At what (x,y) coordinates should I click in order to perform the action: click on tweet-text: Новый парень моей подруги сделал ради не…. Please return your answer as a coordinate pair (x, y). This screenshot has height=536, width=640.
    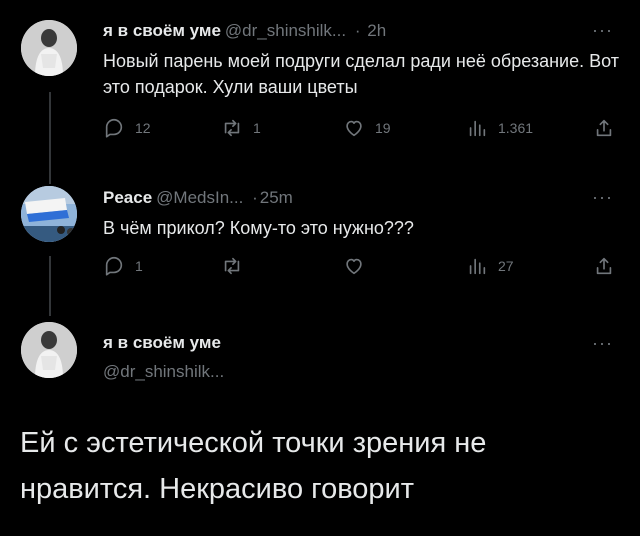
    Looking at the image, I should click on (361, 74).